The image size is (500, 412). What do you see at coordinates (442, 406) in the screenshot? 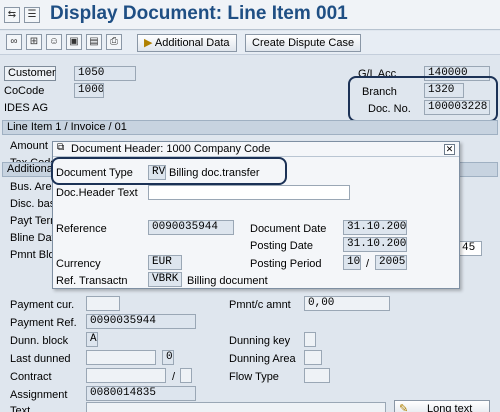
I see `long-text-button: ✎ Long text` at bounding box center [442, 406].